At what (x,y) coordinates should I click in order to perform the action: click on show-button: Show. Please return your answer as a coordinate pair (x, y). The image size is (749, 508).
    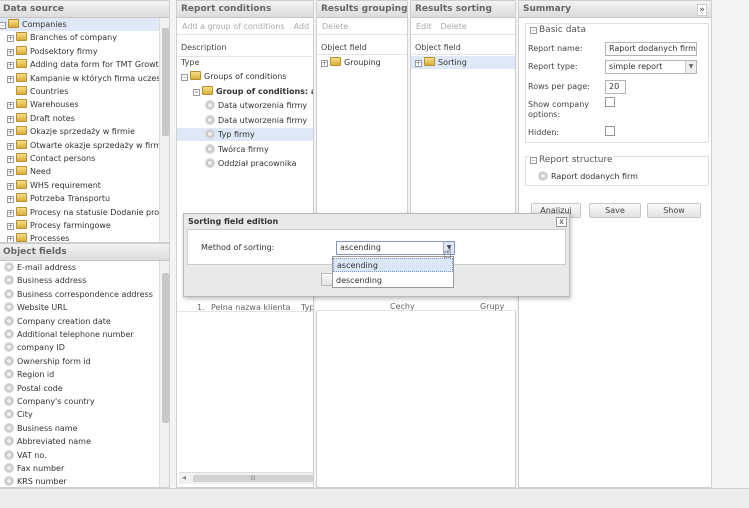
    Looking at the image, I should click on (674, 210).